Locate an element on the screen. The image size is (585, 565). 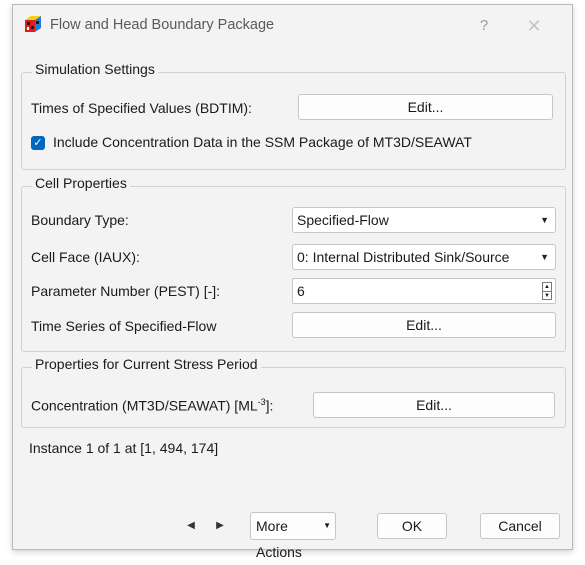
window-title: Flow and Head Boundary Package is located at coordinates (162, 25).